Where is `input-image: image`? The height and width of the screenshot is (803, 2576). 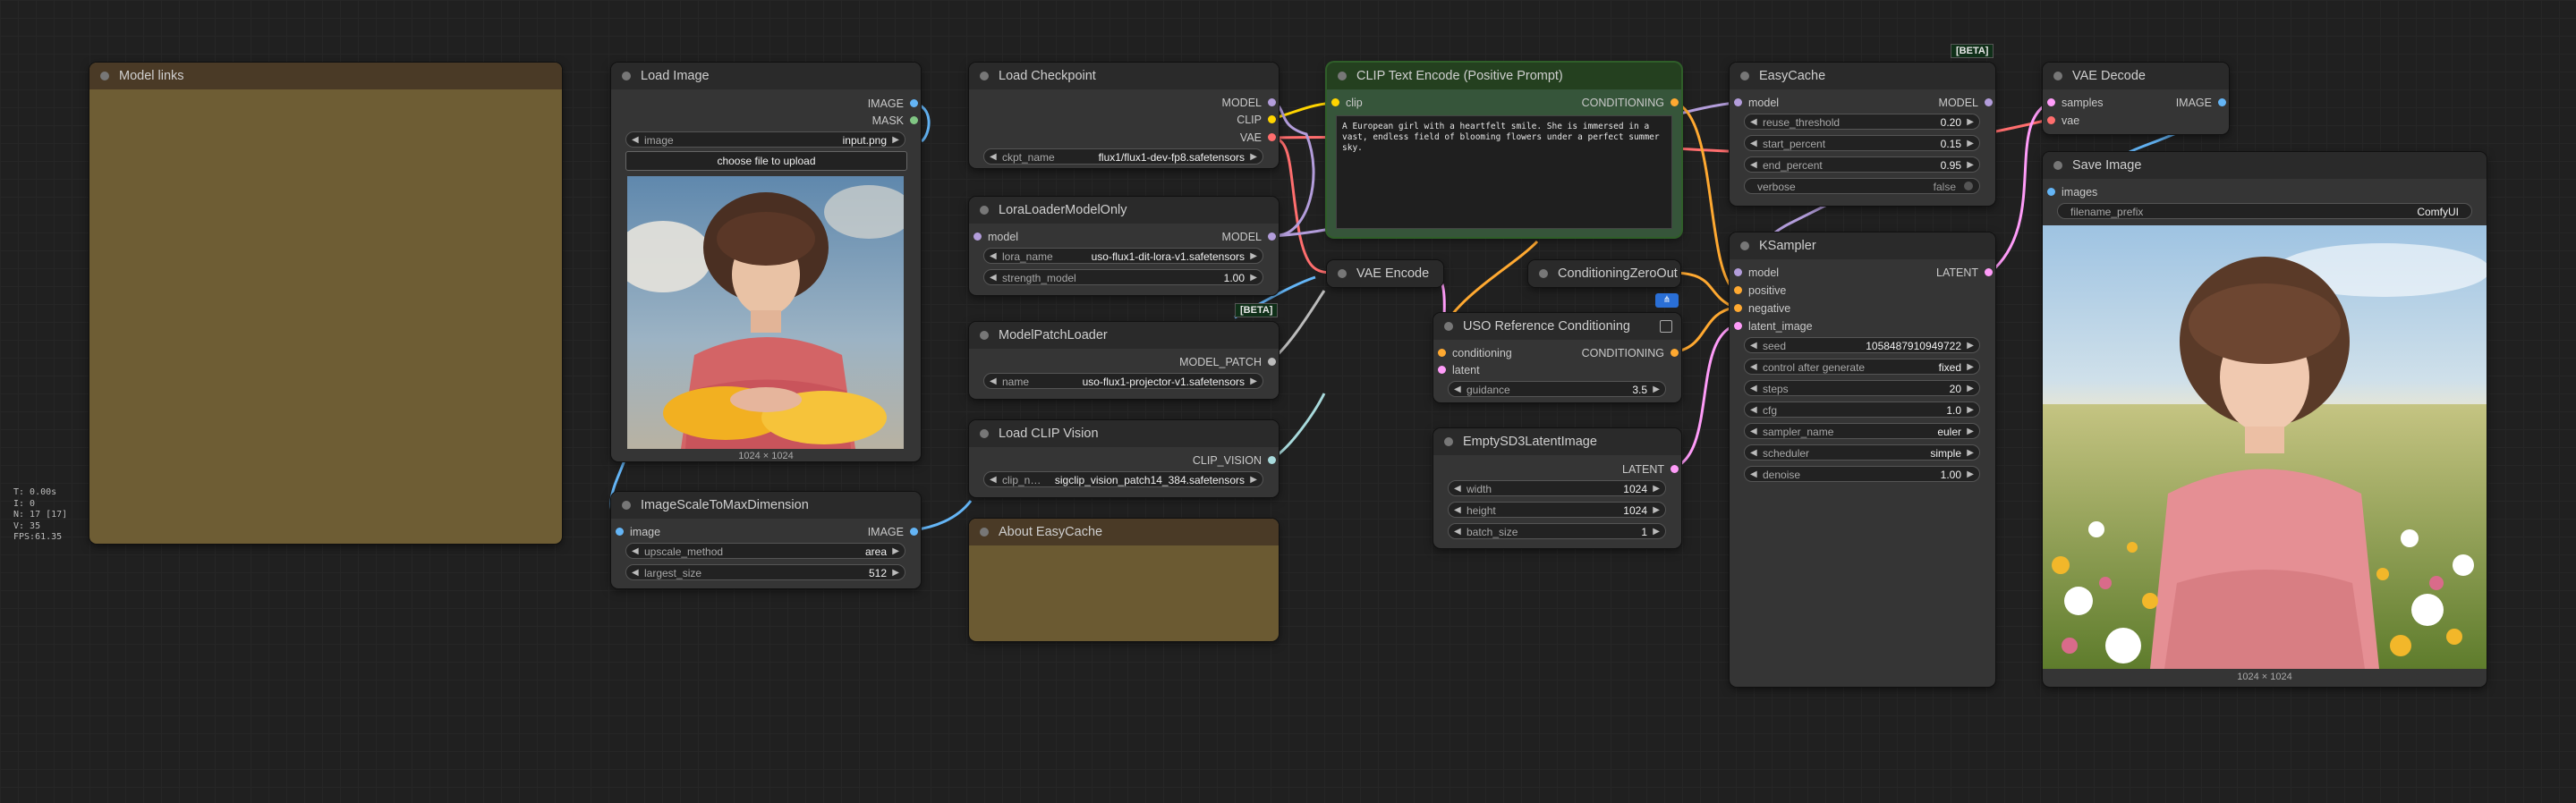
input-image: image is located at coordinates (638, 532).